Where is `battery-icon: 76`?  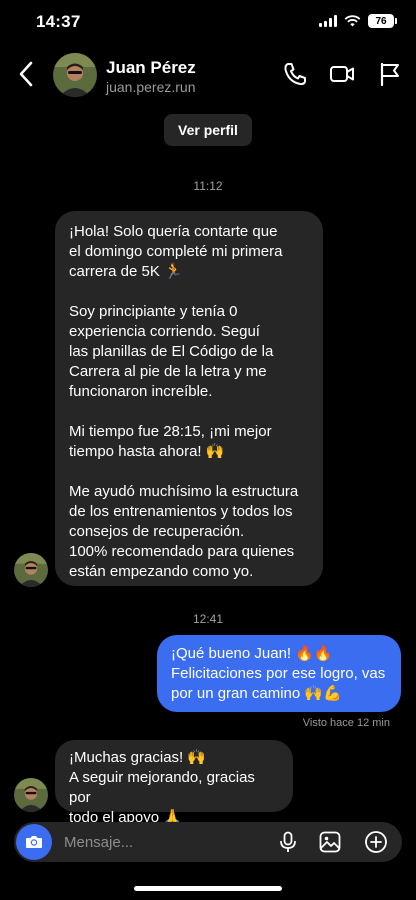
battery-icon: 76 is located at coordinates (382, 21).